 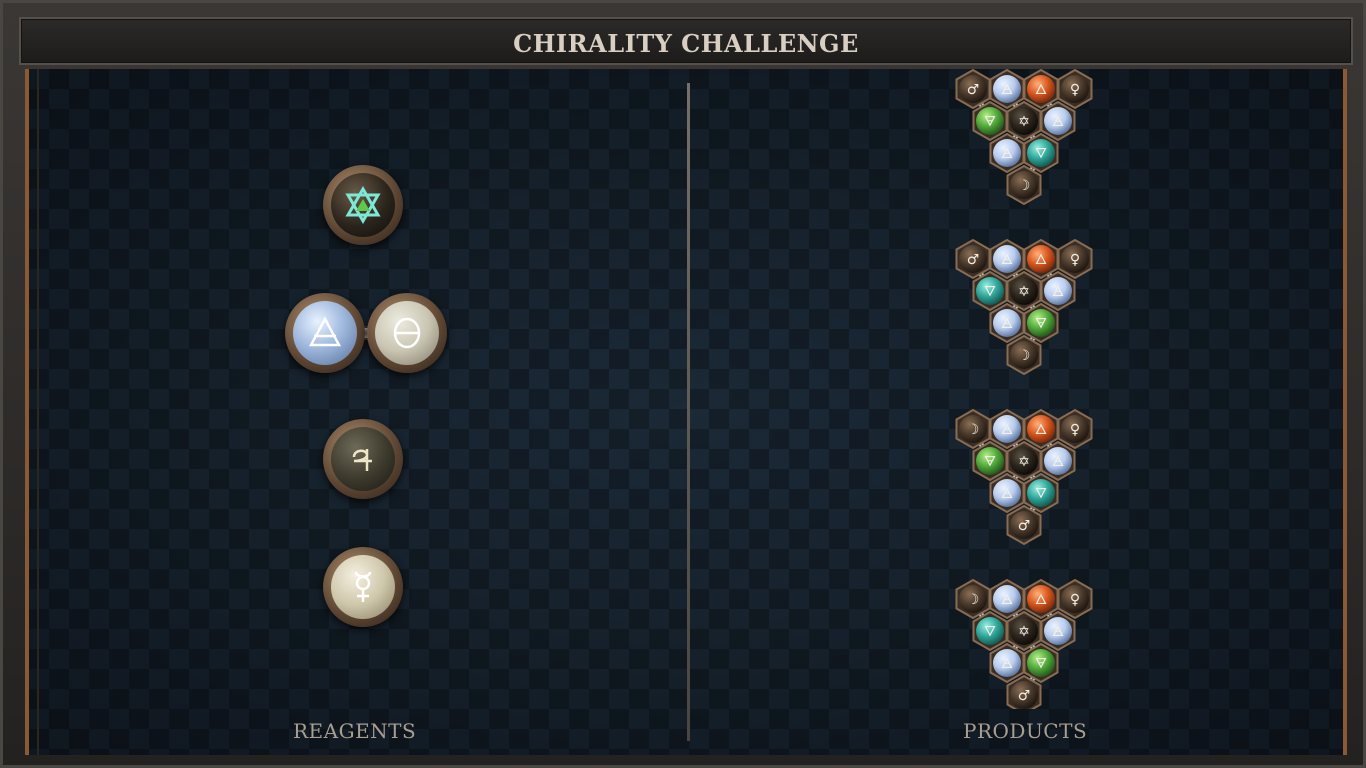 I want to click on product-molecule: ☽ 🜁 🜂 ♀ 🜄 ✡ 🜁 🜁 🜃♂, so click(x=1024, y=643).